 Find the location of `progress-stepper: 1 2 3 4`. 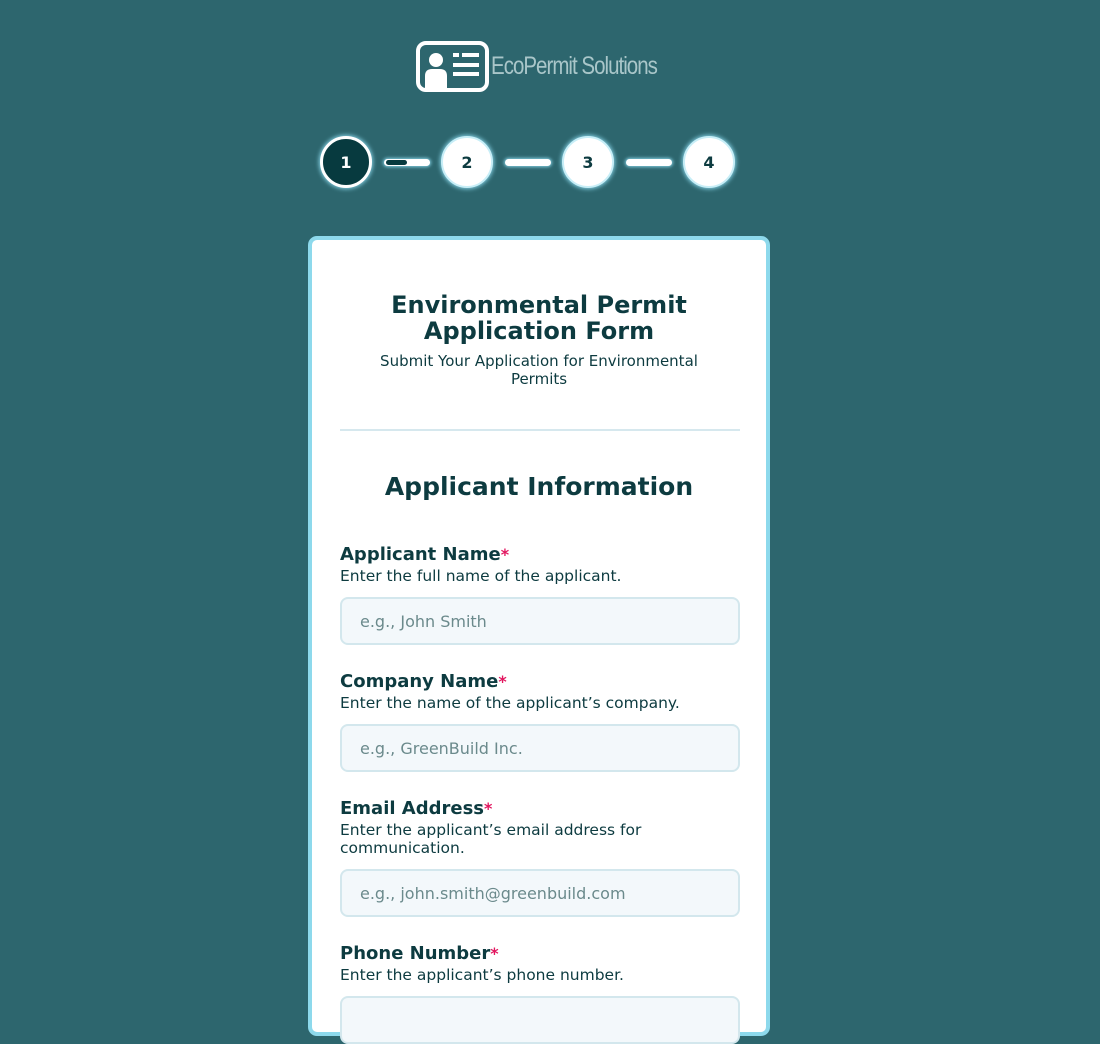

progress-stepper: 1 2 3 4 is located at coordinates (527, 162).